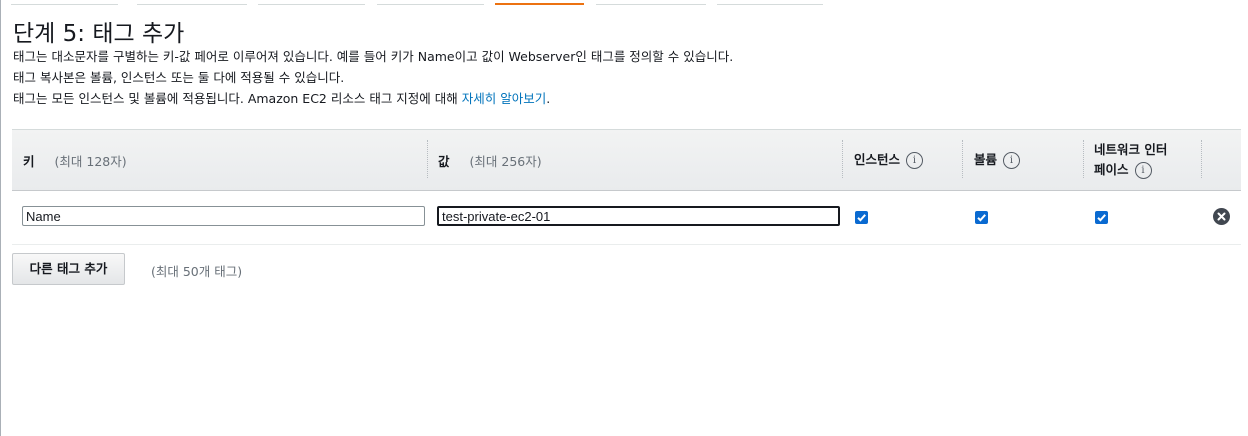  What do you see at coordinates (197, 271) in the screenshot?
I see `max-tags-note: (최대 50개 태그)` at bounding box center [197, 271].